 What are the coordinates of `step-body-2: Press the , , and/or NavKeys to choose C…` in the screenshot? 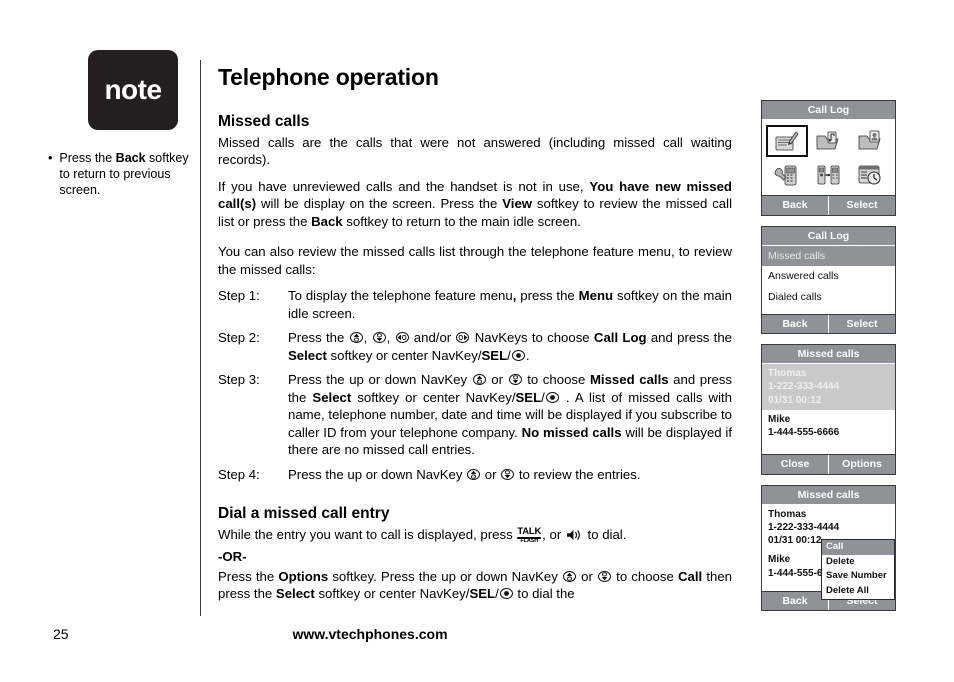 It's located at (510, 346).